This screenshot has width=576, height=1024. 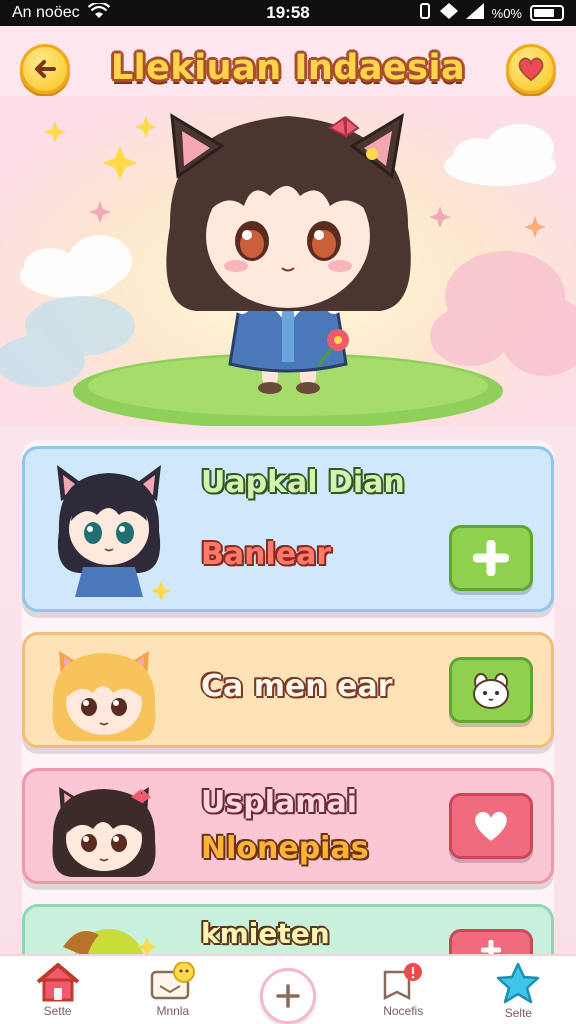 I want to click on vibrate-icon, so click(x=425, y=13).